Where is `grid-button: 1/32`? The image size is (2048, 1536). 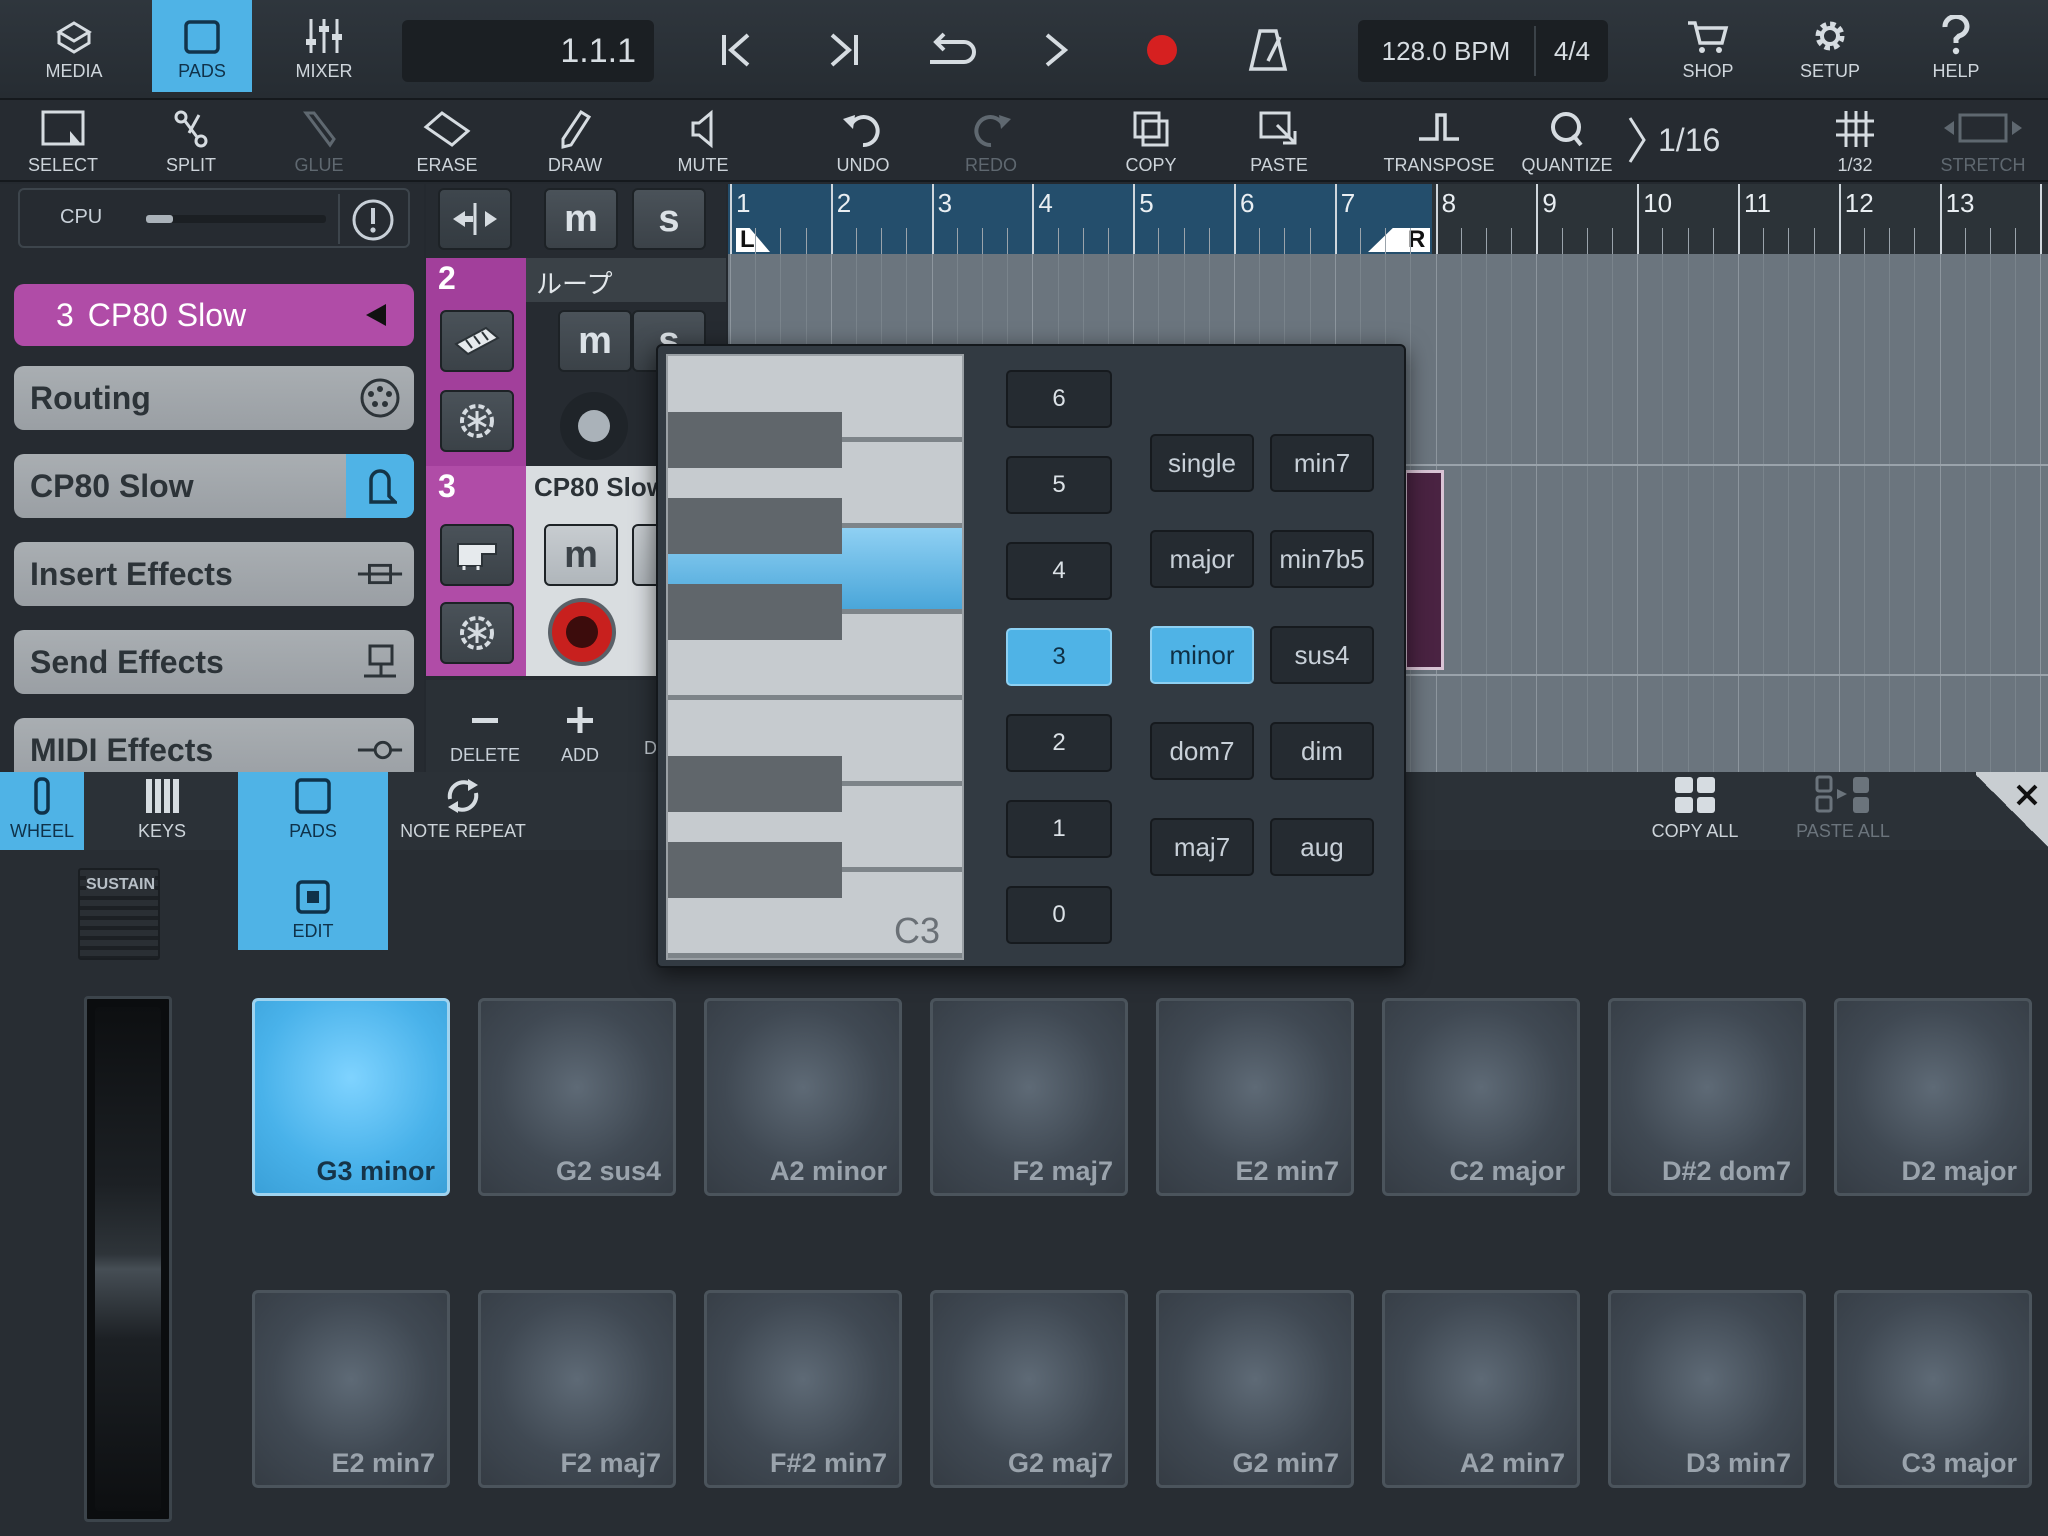
grid-button: 1/32 is located at coordinates (1855, 142).